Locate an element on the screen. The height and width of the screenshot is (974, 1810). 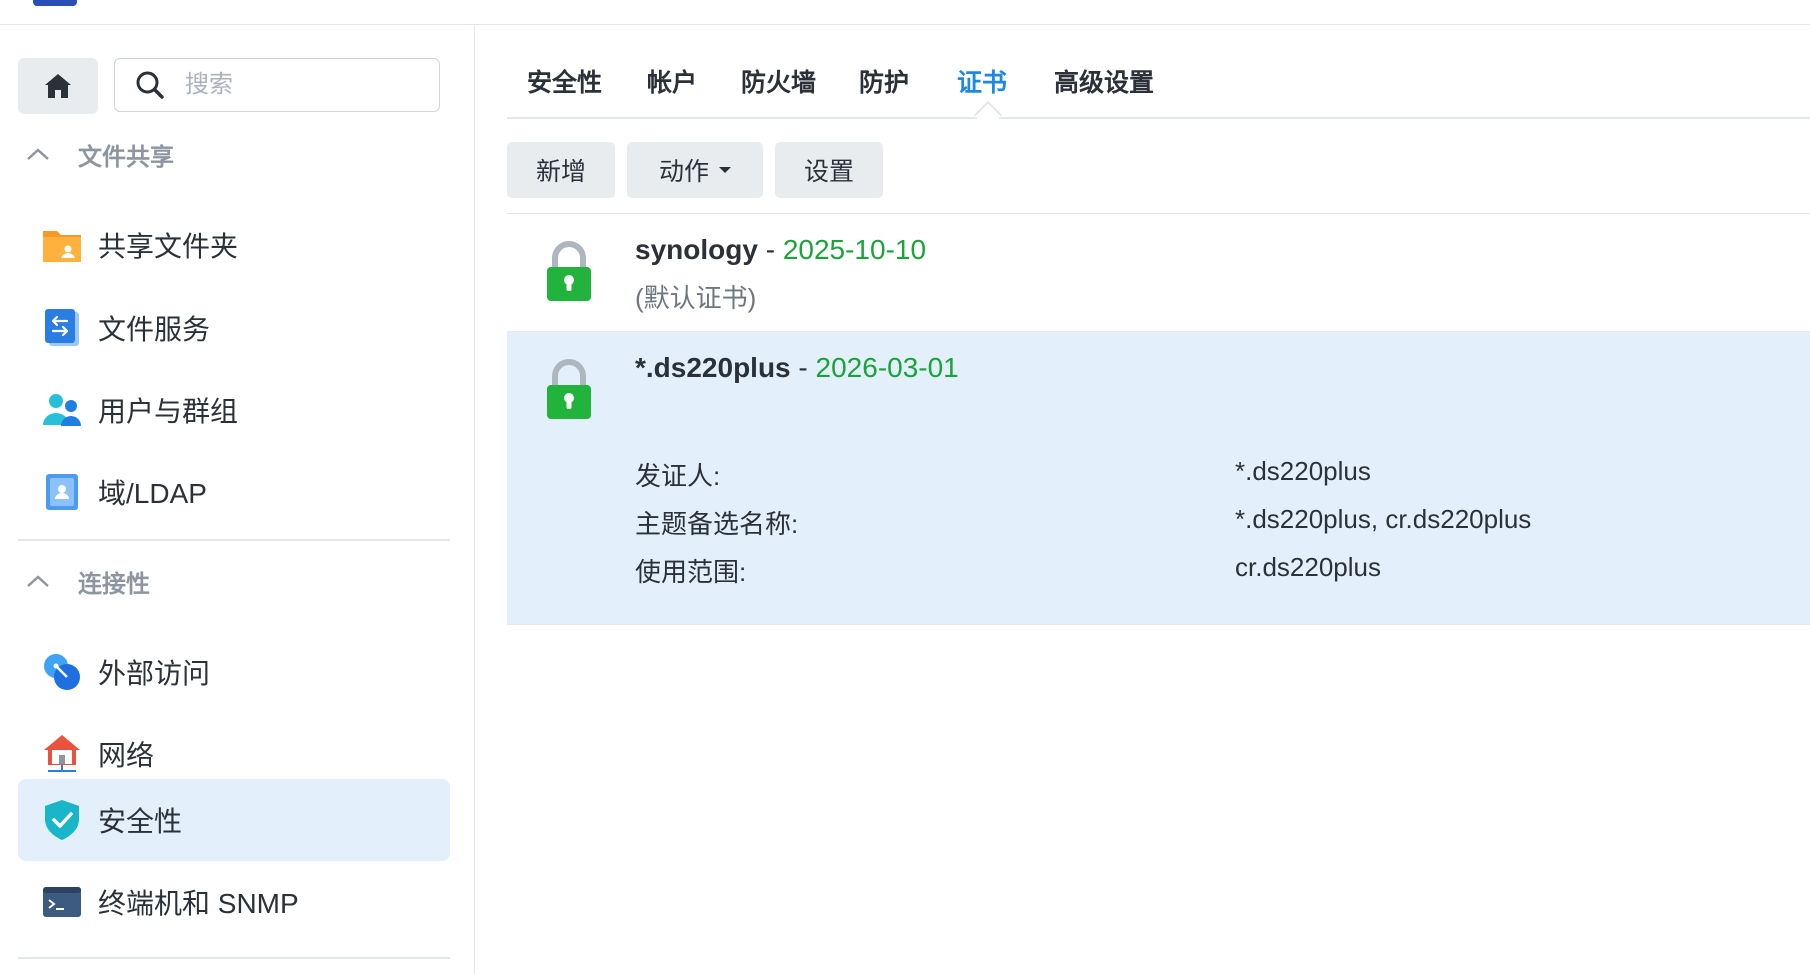
app-logo is located at coordinates (55, 3).